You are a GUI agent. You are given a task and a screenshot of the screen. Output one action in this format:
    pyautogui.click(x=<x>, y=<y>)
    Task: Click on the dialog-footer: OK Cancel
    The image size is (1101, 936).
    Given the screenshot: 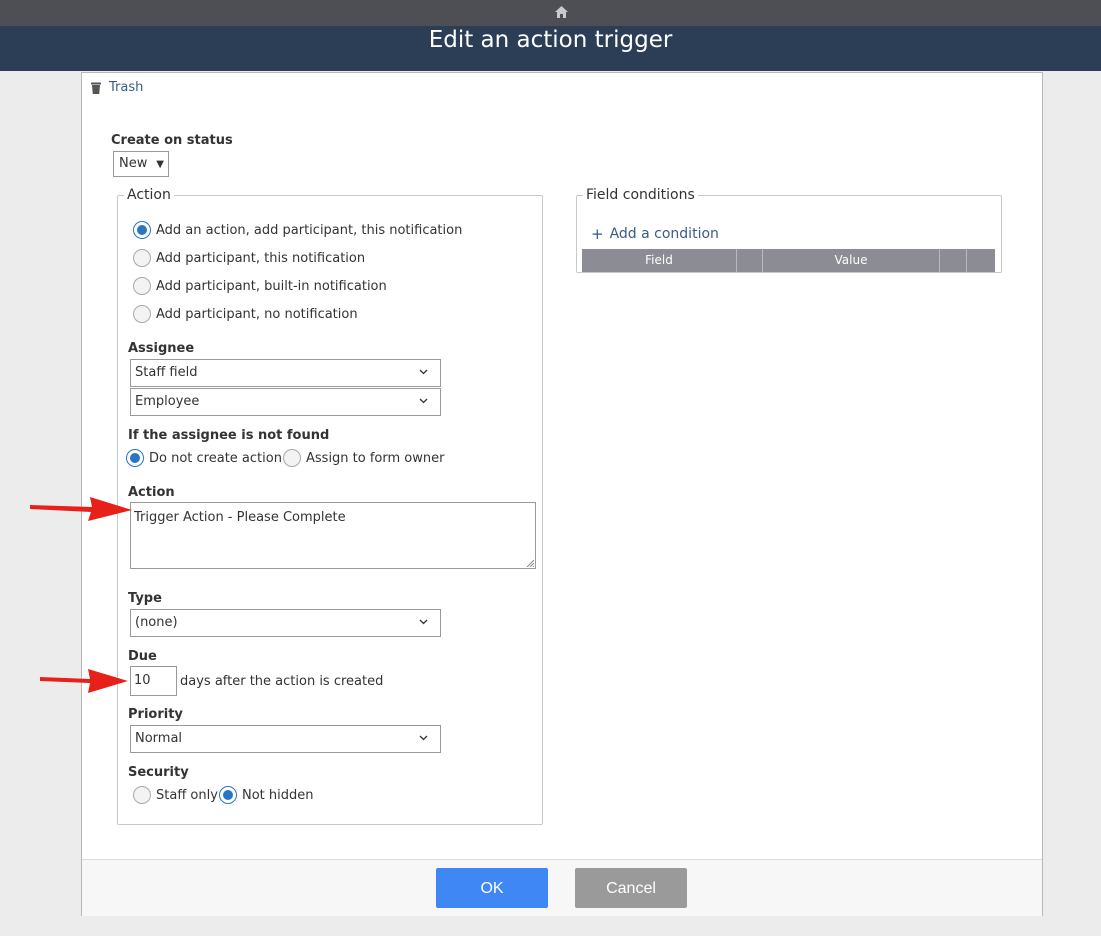 What is the action you would take?
    pyautogui.click(x=562, y=887)
    